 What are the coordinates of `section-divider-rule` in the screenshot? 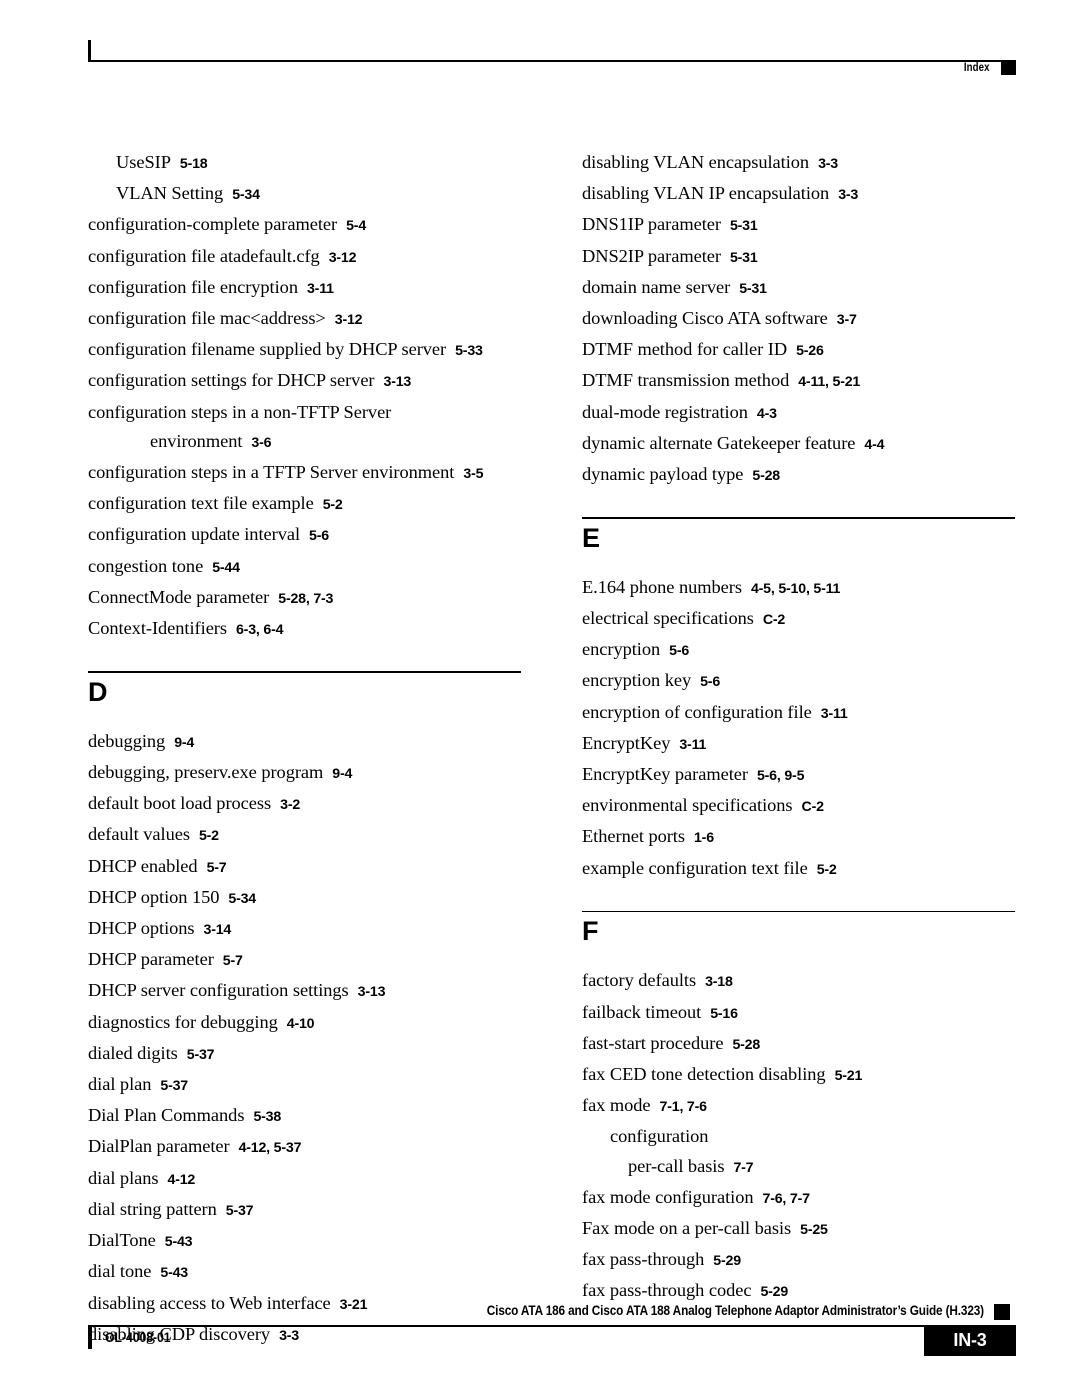 It's located at (798, 911).